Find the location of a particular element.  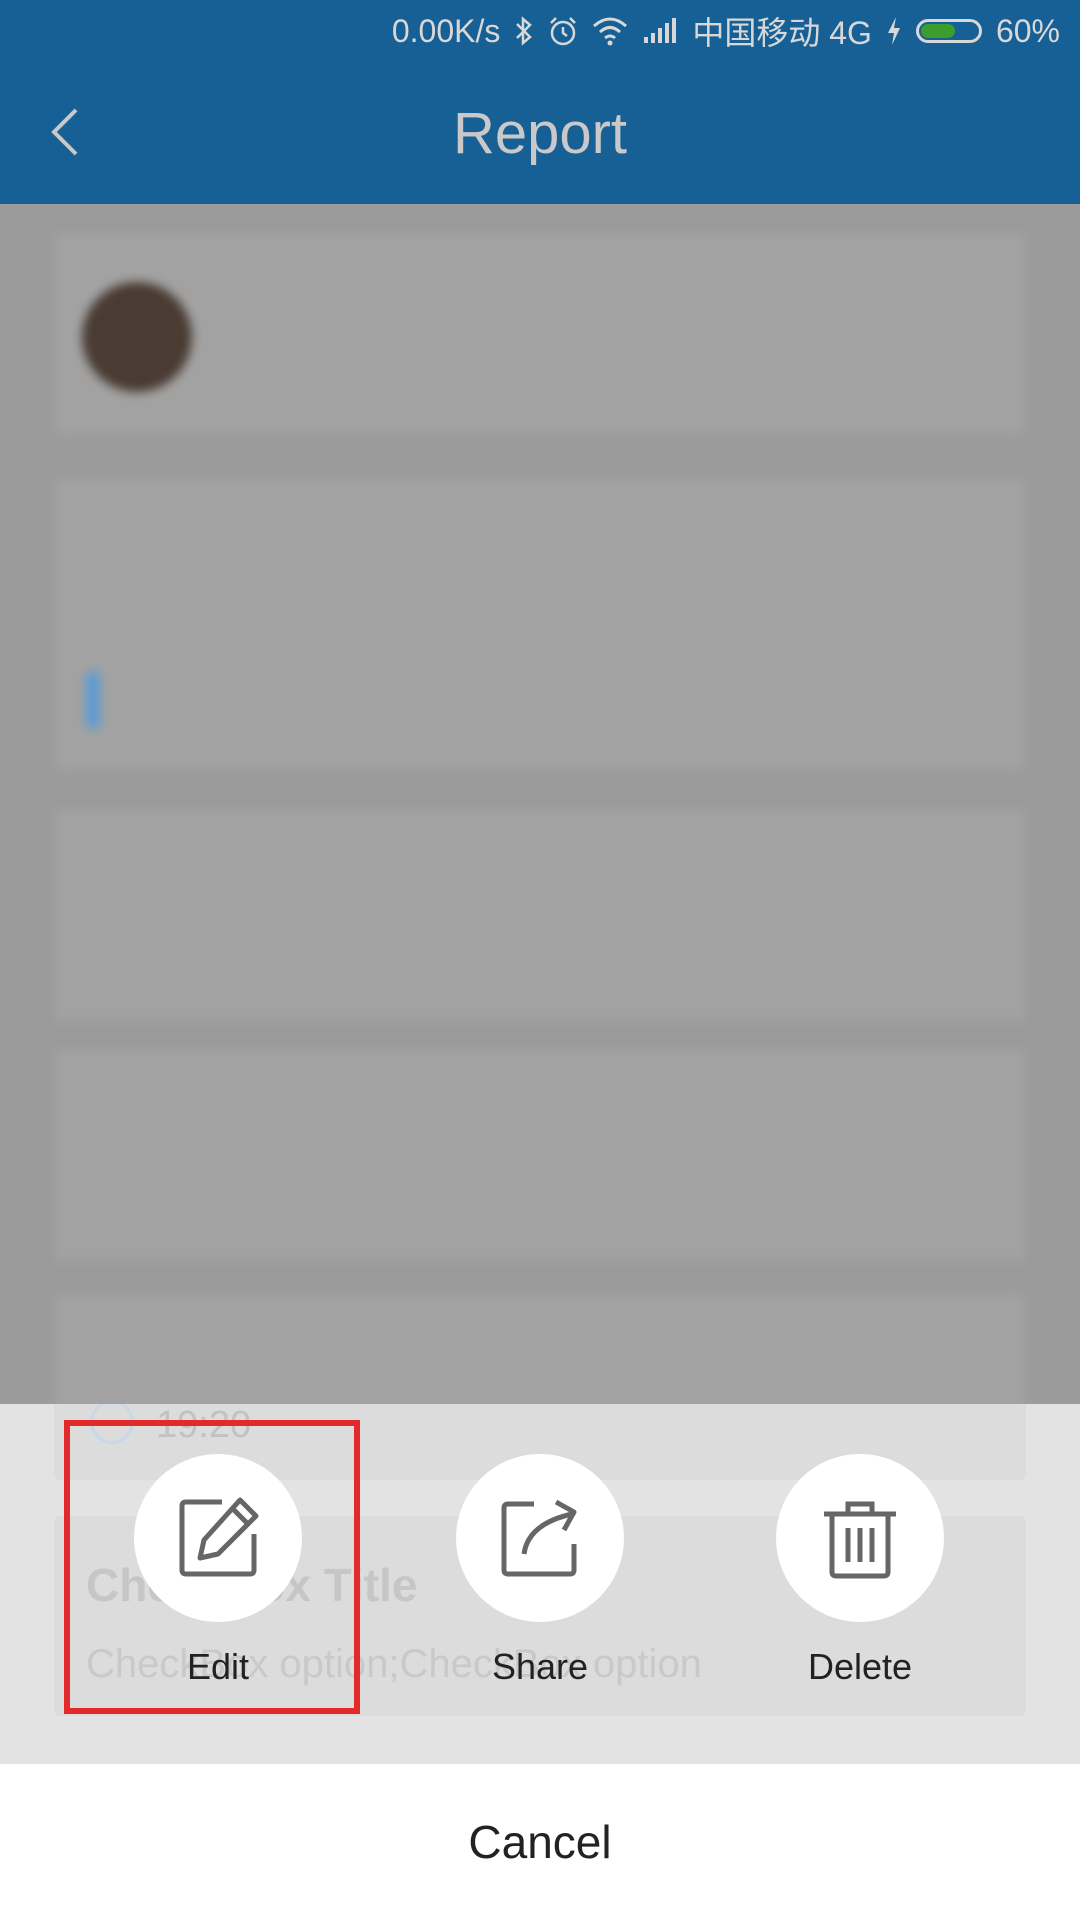

status-bar: 0.00K/s 中国移动 4G 60% is located at coordinates (540, 31).